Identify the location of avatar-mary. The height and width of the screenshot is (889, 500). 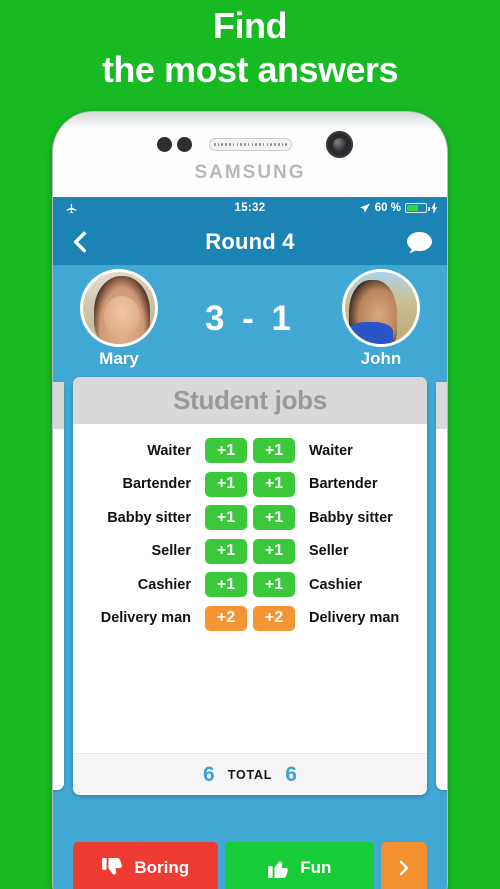
(119, 307).